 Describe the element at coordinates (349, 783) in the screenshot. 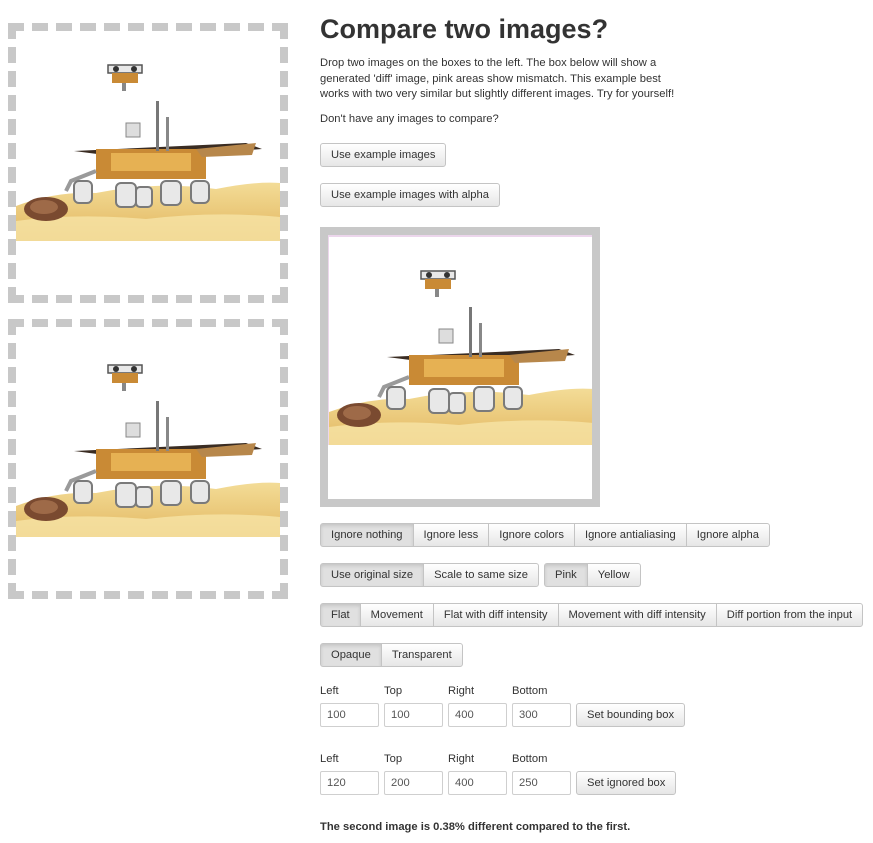

I see `ignored-left-input` at that location.